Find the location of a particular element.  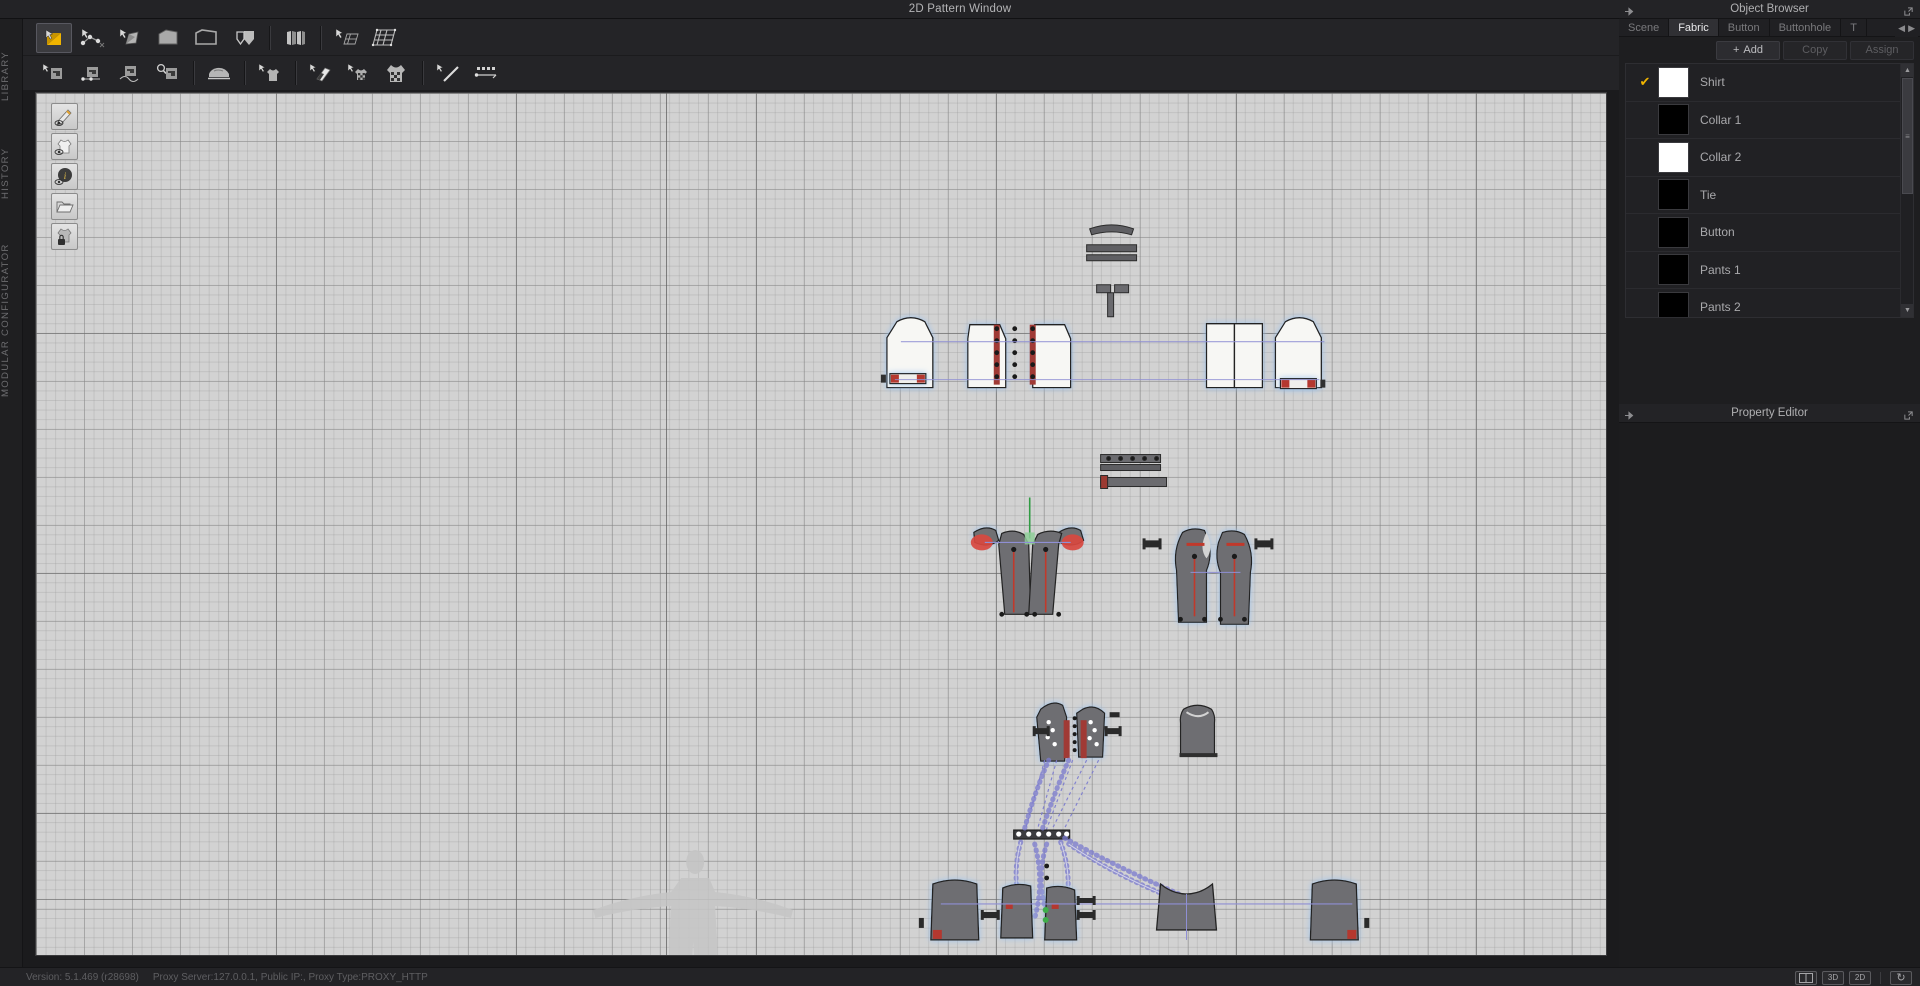

scrollbar: ▲ ≡ ▼ is located at coordinates (1906, 190).